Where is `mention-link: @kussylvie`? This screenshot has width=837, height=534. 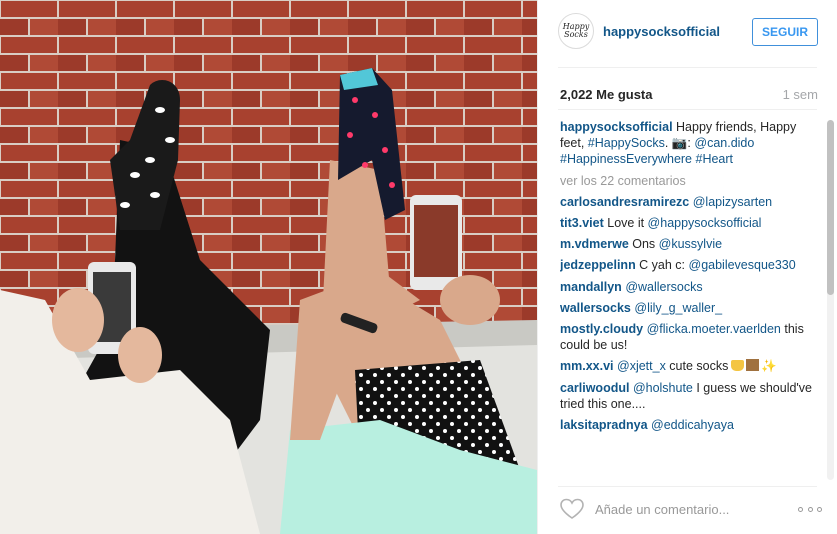
mention-link: @kussylvie is located at coordinates (690, 244).